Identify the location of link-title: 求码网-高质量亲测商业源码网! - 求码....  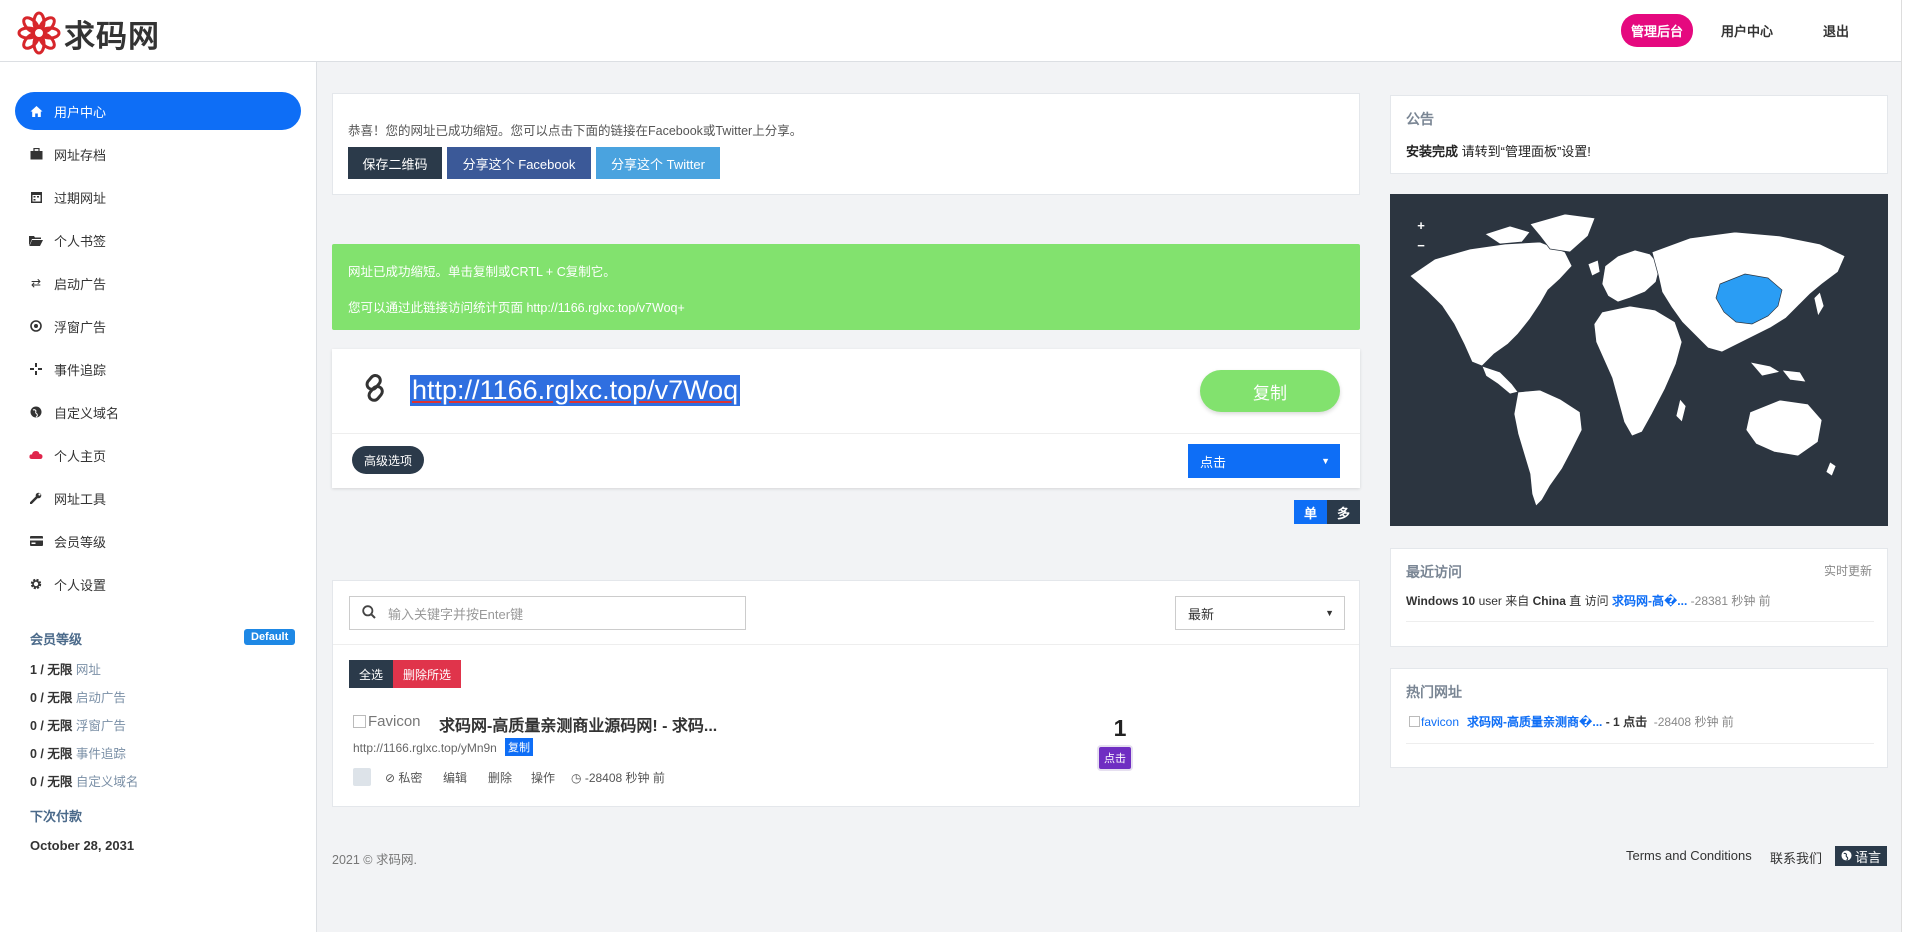
(578, 724).